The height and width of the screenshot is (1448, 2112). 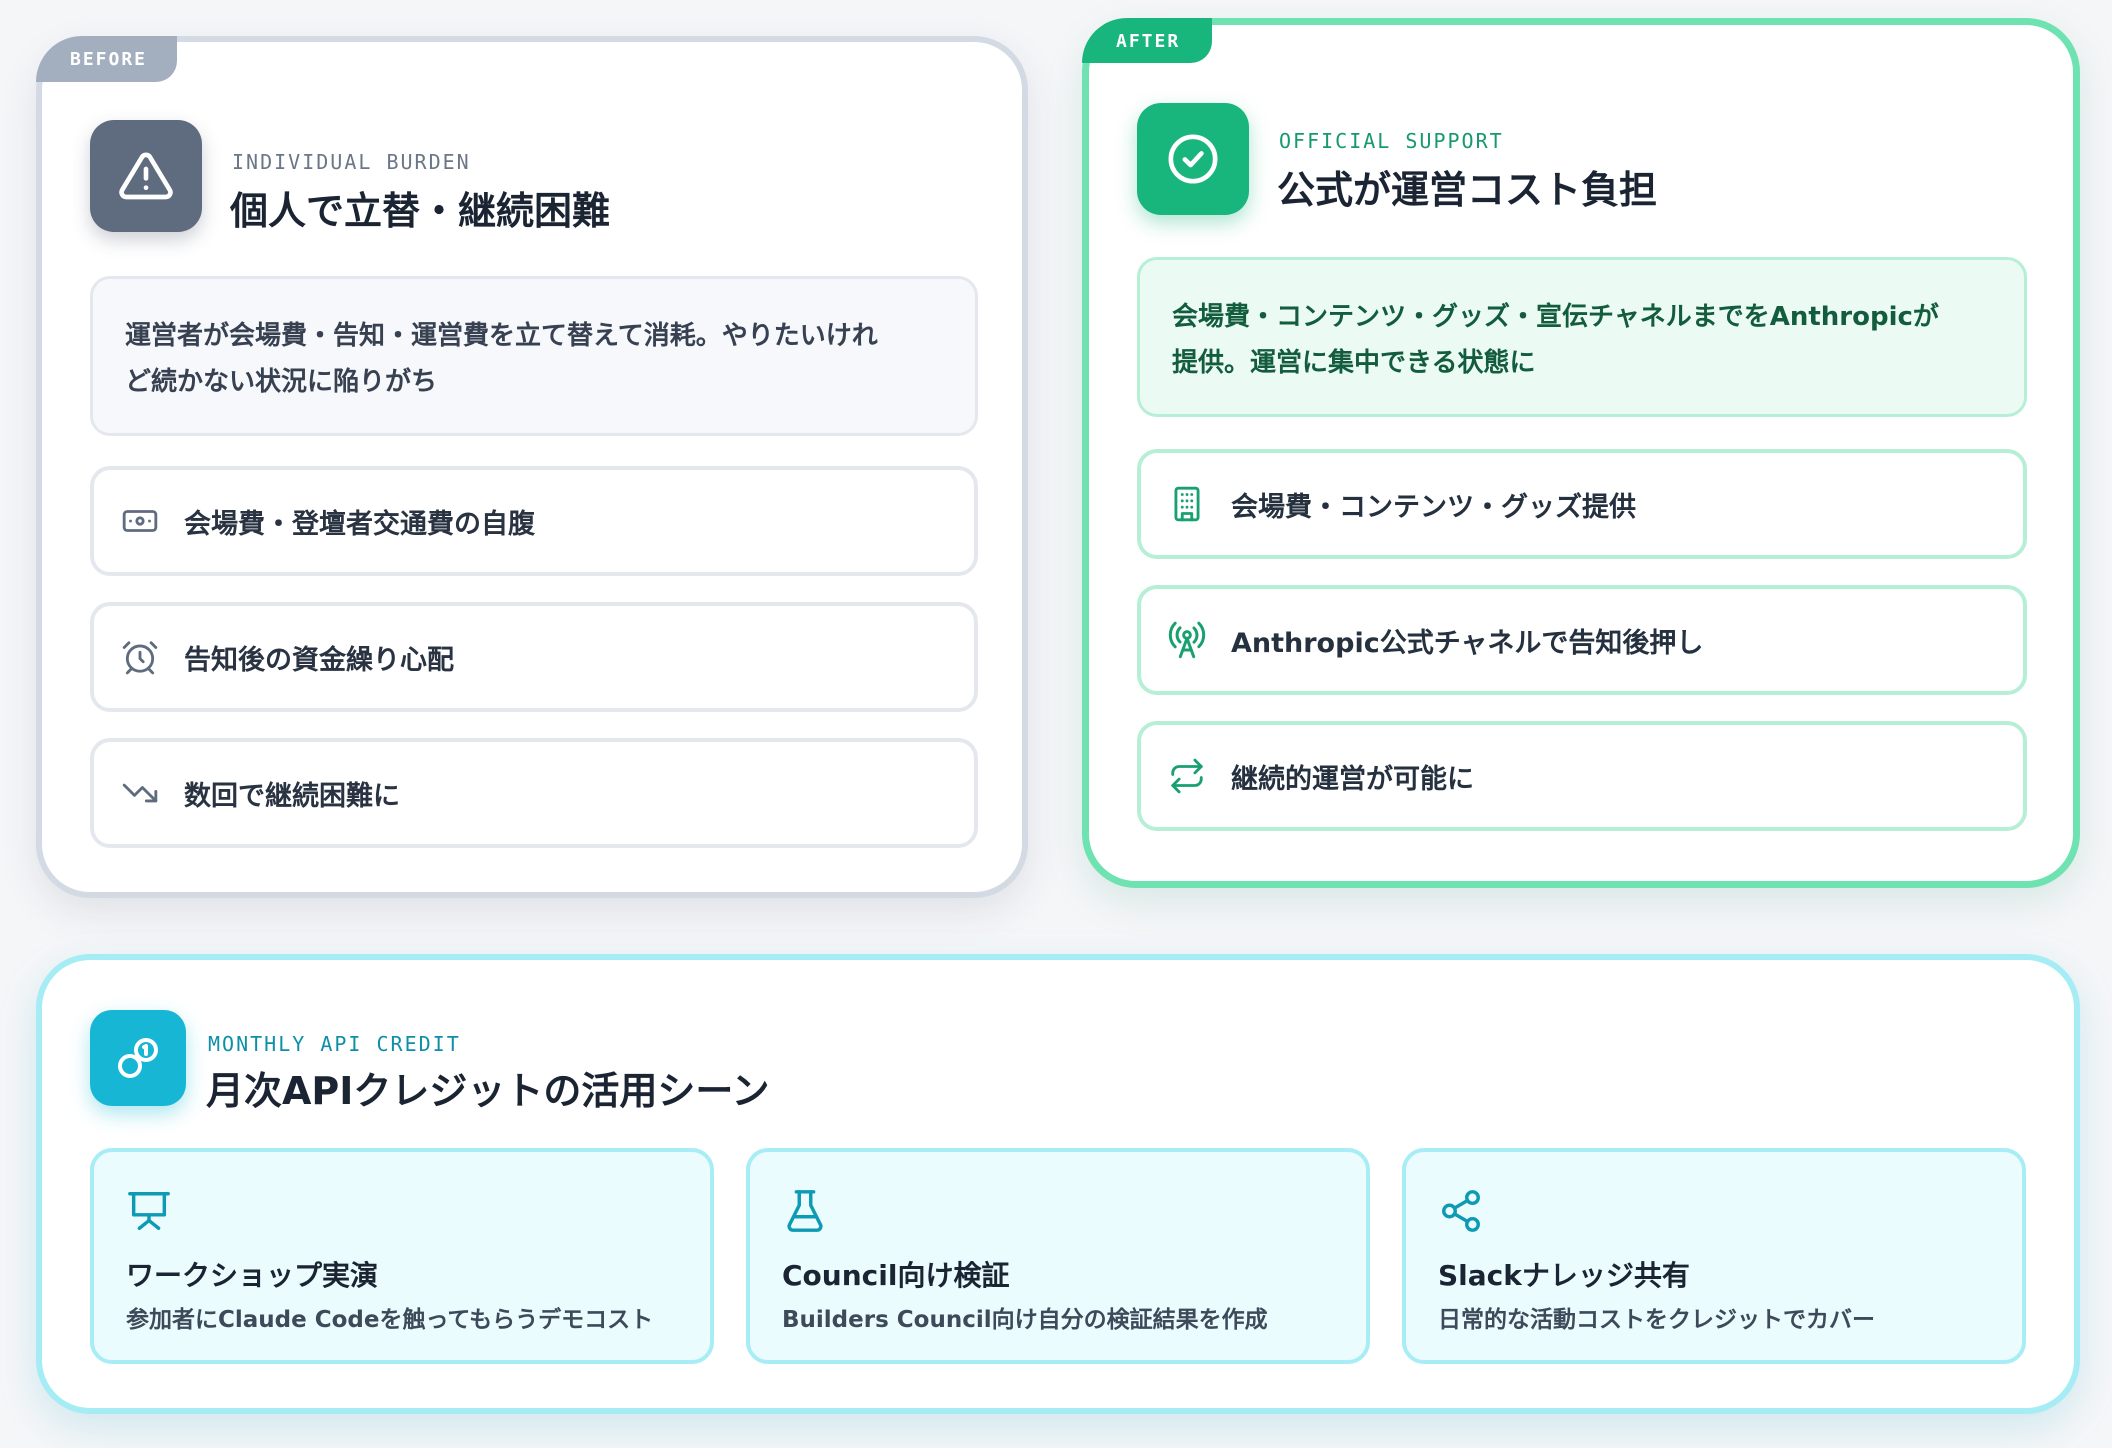 I want to click on after-description-line: 会場費・コンテンツ・グッズ・宣伝チャネルまでをAnthropicが, so click(x=1555, y=317).